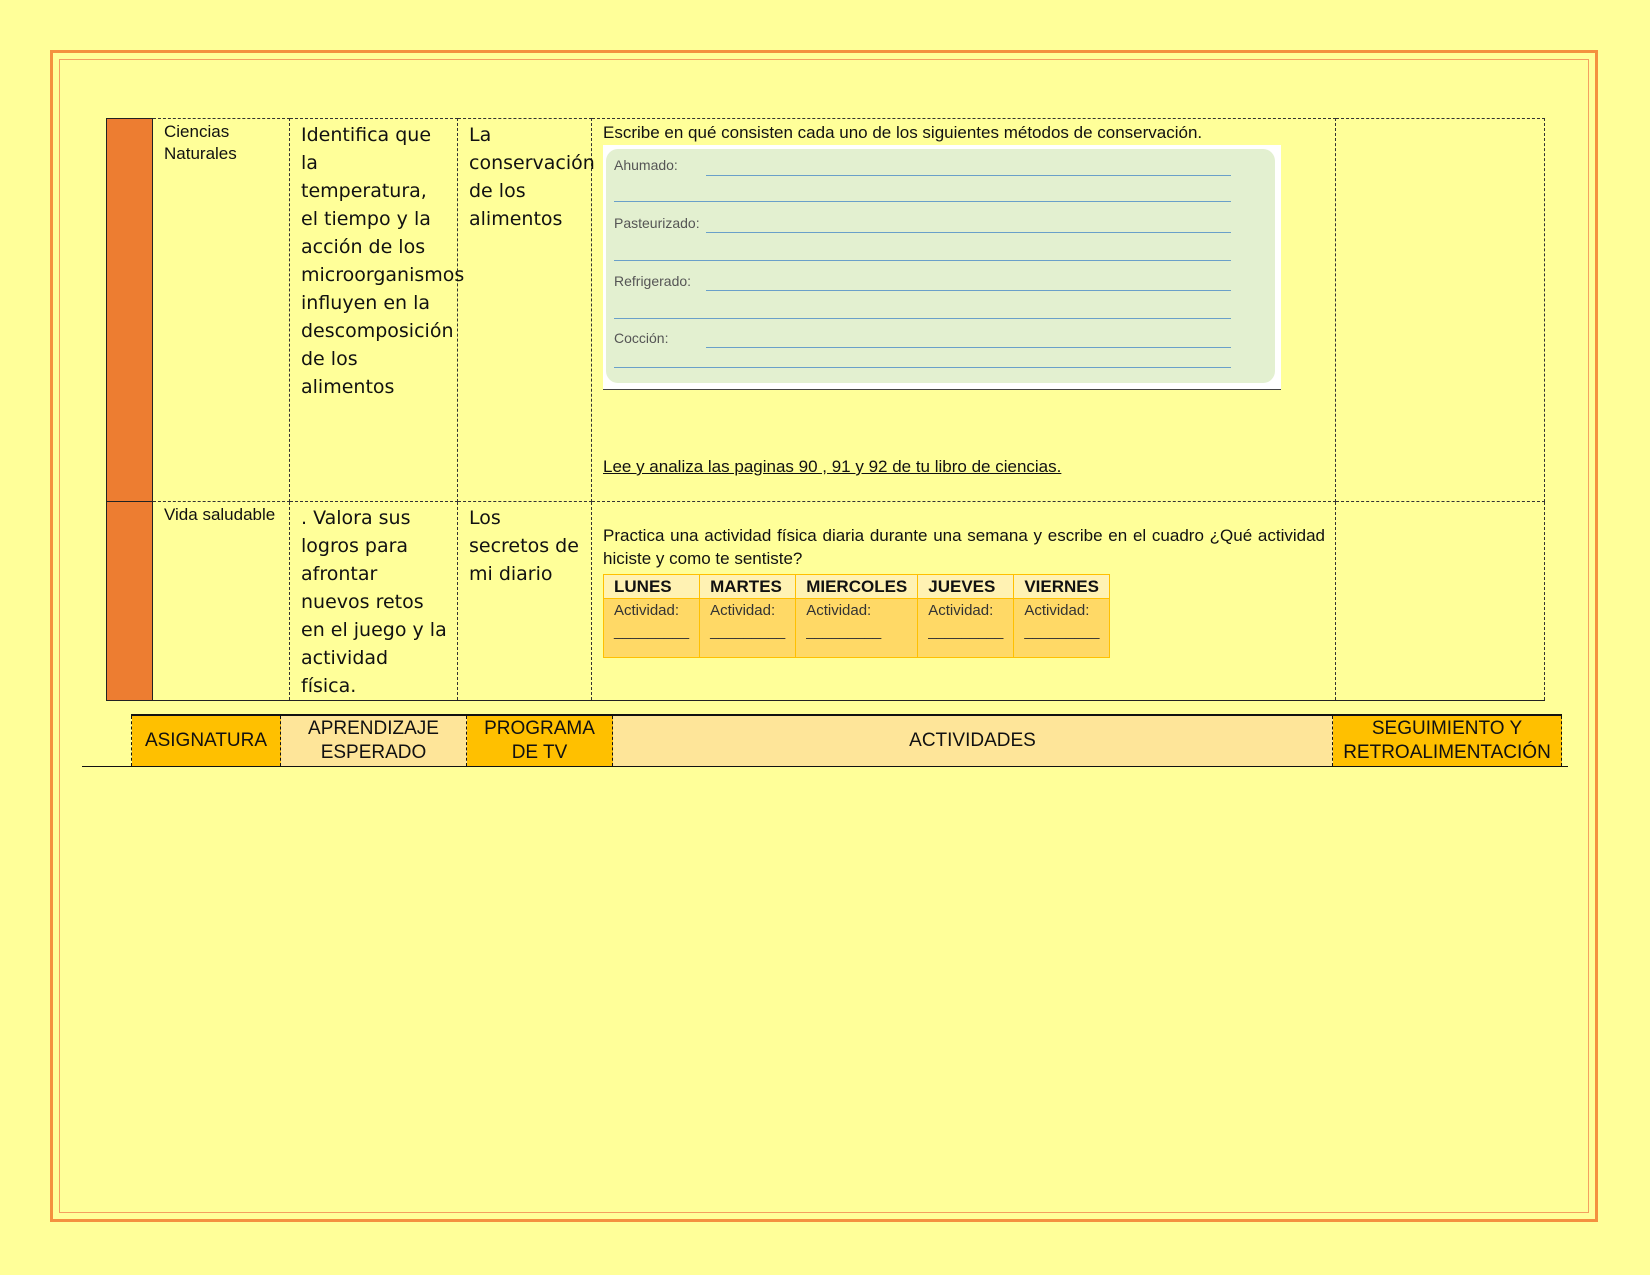 The image size is (1650, 1275). Describe the element at coordinates (825, 766) in the screenshot. I see `divider` at that location.